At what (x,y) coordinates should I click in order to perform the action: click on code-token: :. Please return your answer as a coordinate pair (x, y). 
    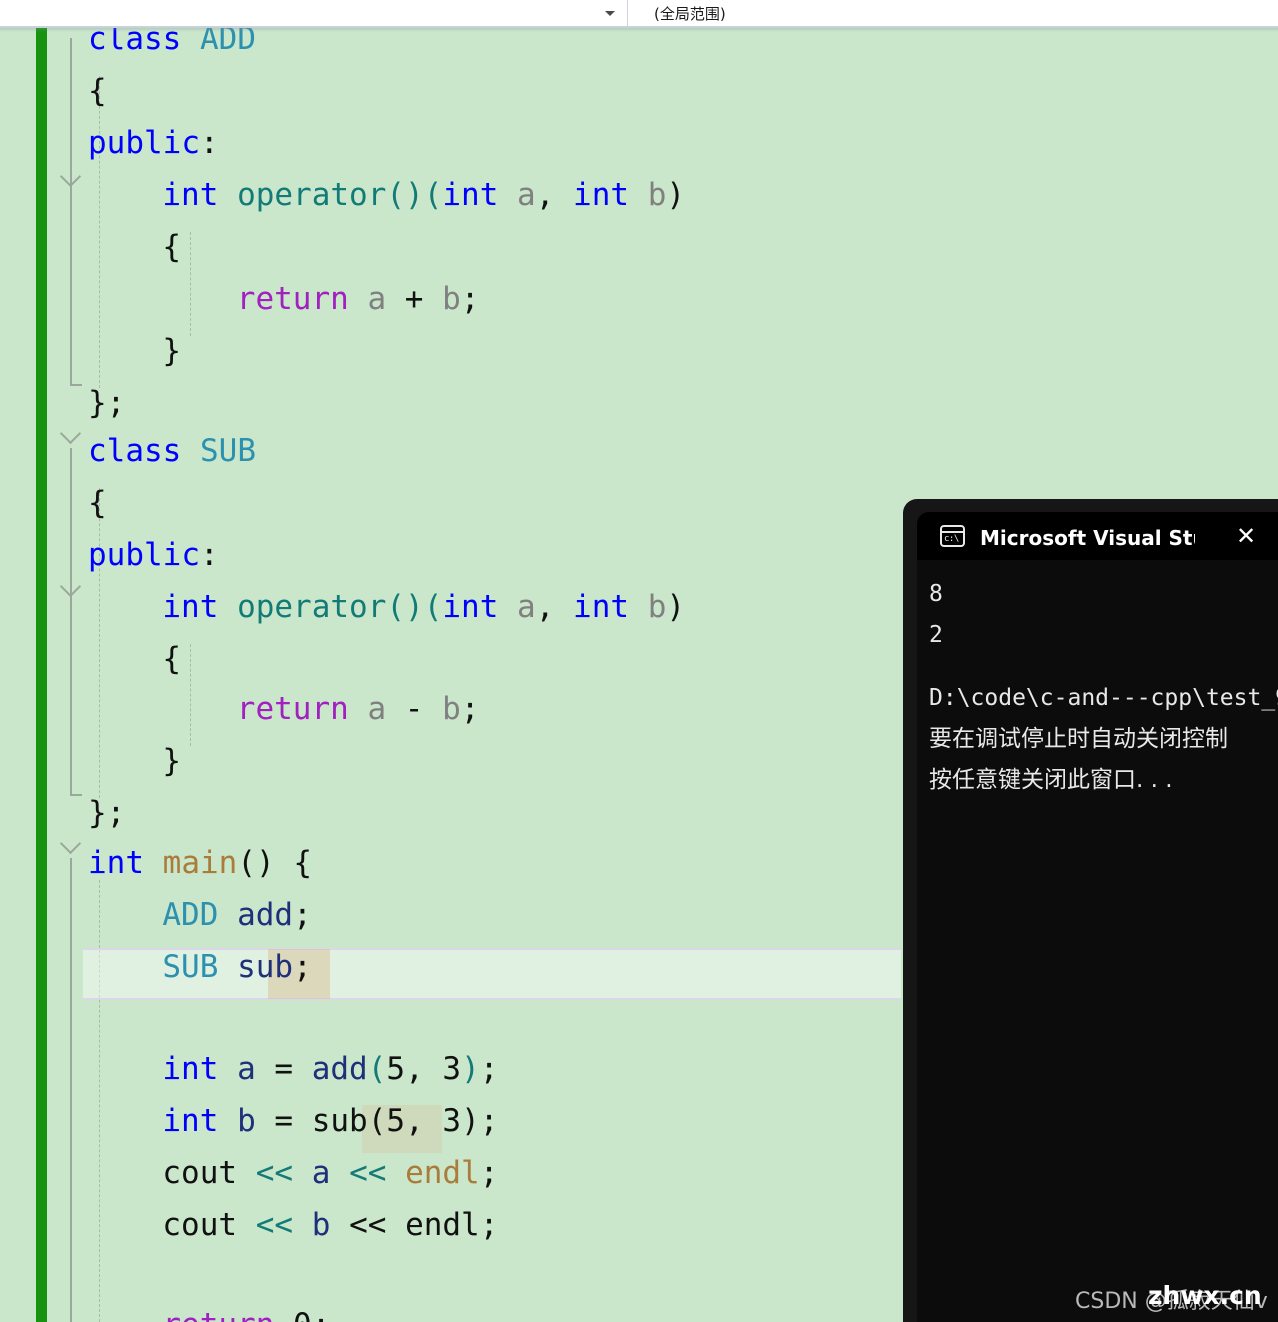
    Looking at the image, I should click on (209, 555).